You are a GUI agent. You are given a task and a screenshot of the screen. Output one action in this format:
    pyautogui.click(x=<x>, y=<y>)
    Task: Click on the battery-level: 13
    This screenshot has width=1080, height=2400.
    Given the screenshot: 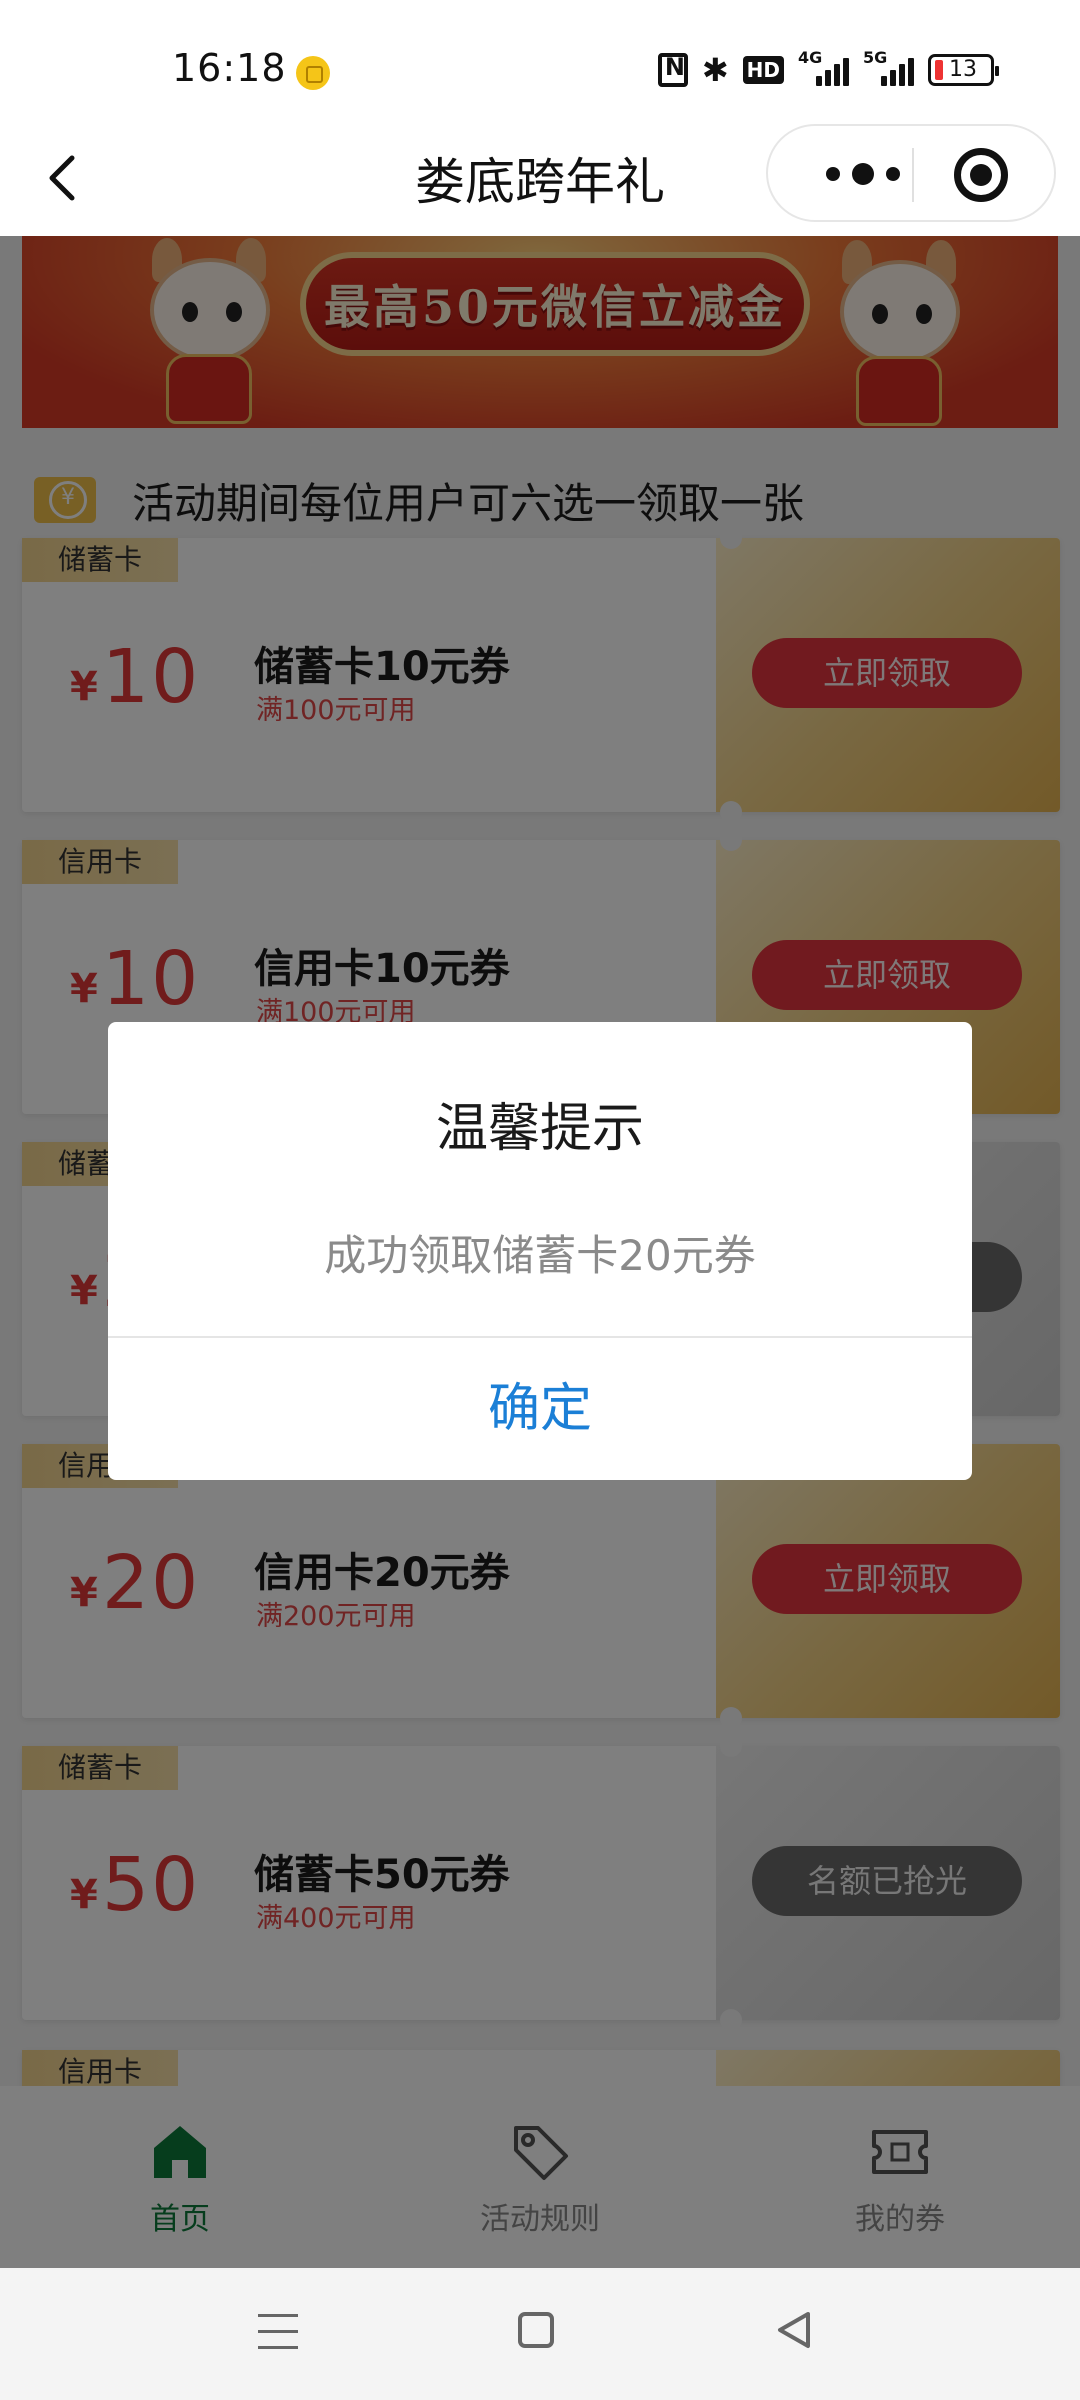 What is the action you would take?
    pyautogui.click(x=963, y=69)
    